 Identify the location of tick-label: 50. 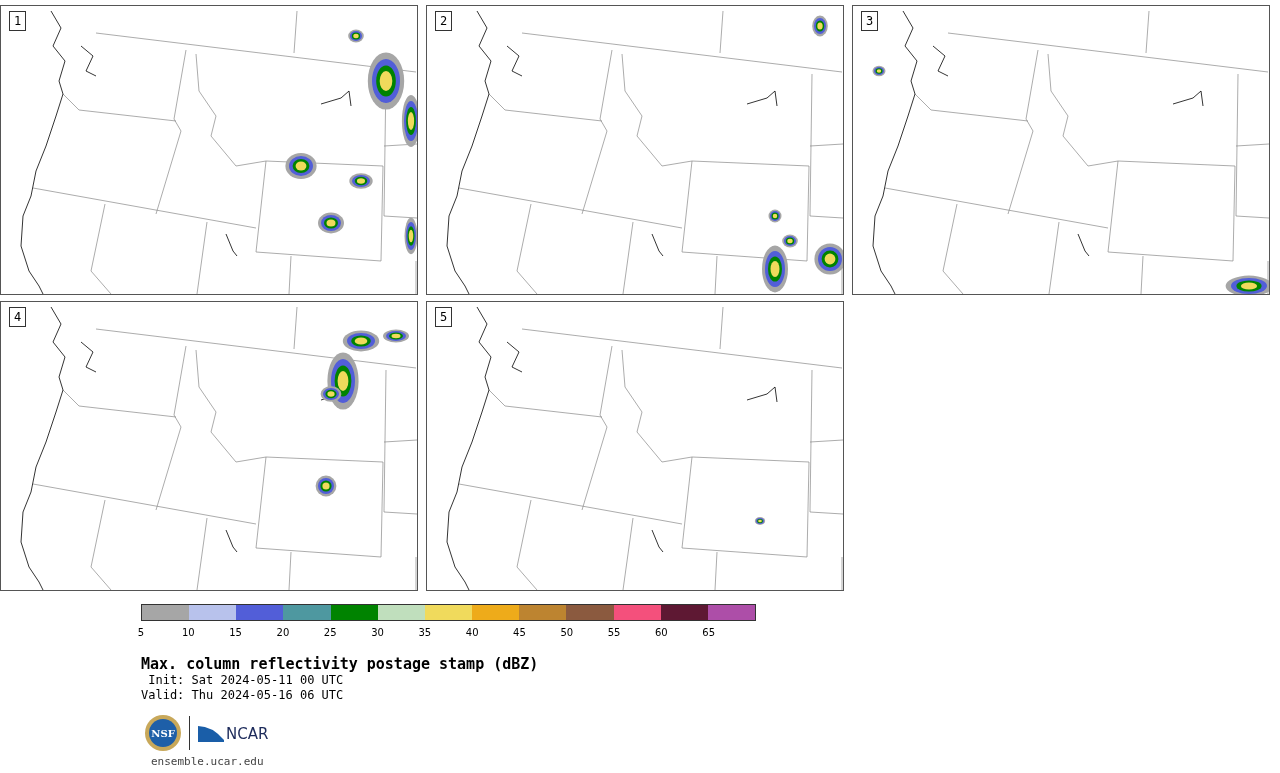
(567, 633).